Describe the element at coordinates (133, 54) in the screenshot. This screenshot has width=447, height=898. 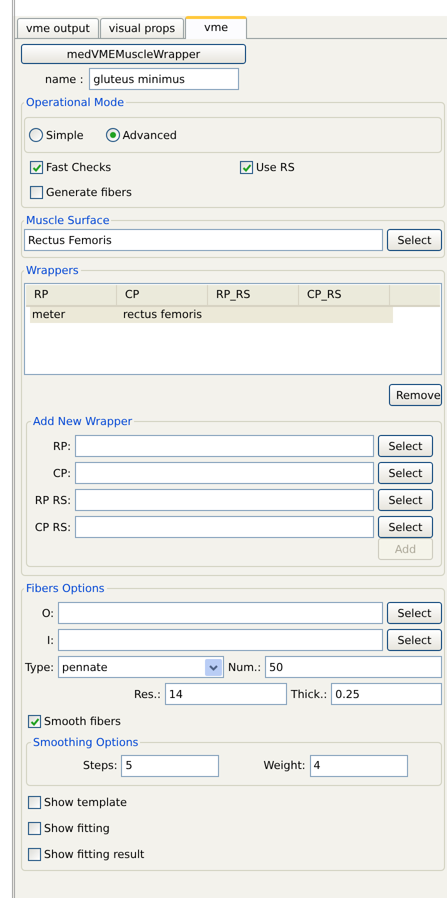
I see `wrapper-button: medVMEMuscleWrapper` at that location.